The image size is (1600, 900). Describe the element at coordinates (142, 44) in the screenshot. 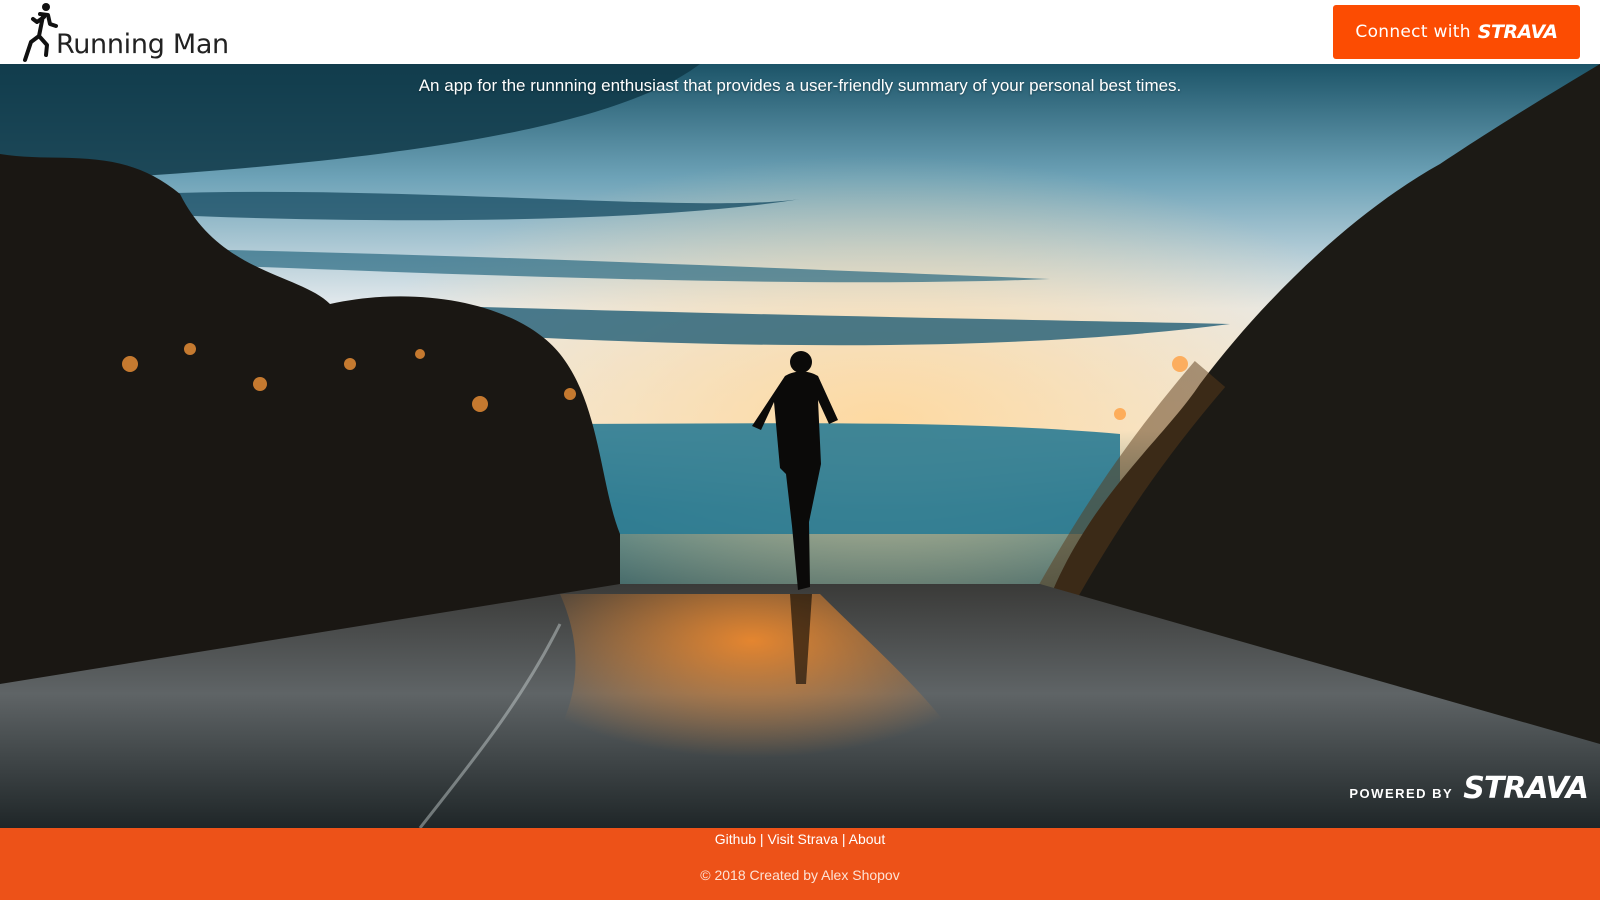

I see `app-title: Running Man` at that location.